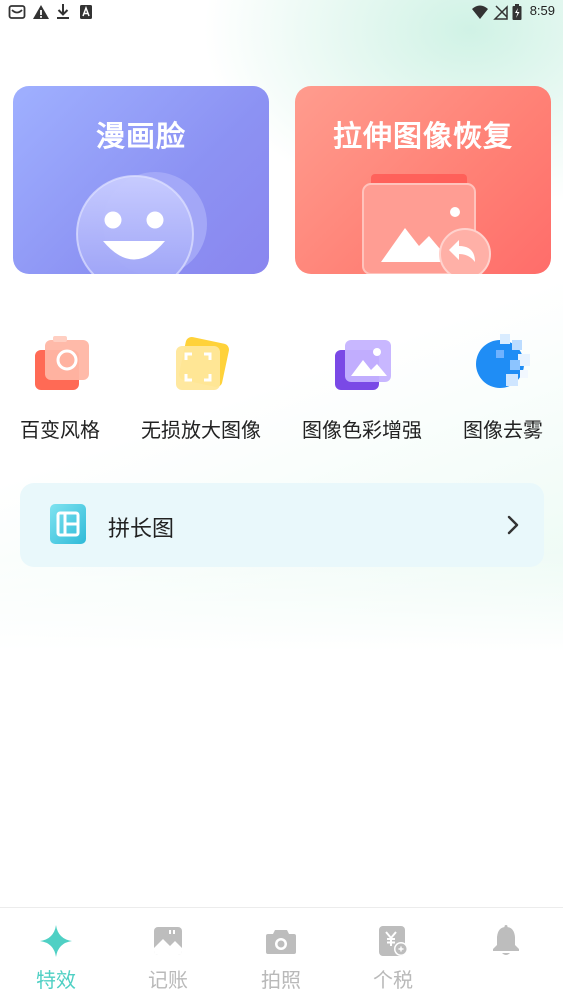 This screenshot has width=563, height=1003. I want to click on mail-icon, so click(17, 12).